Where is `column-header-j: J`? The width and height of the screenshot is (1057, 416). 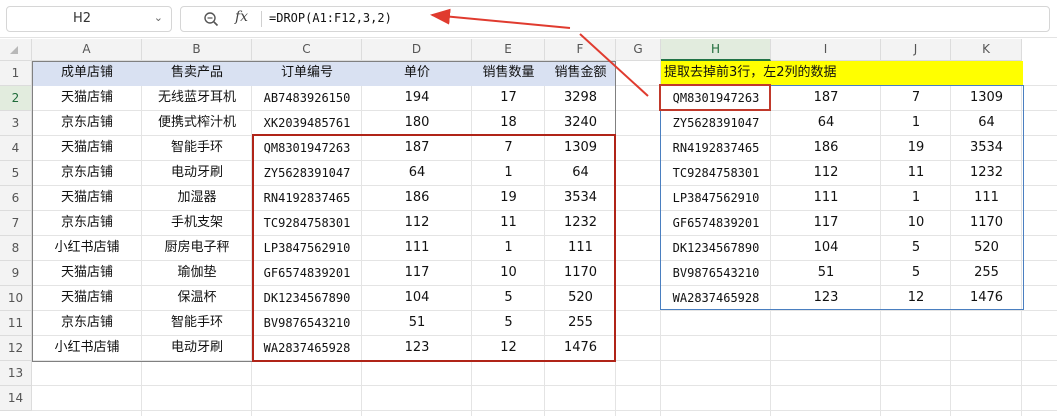
column-header-j: J is located at coordinates (916, 50).